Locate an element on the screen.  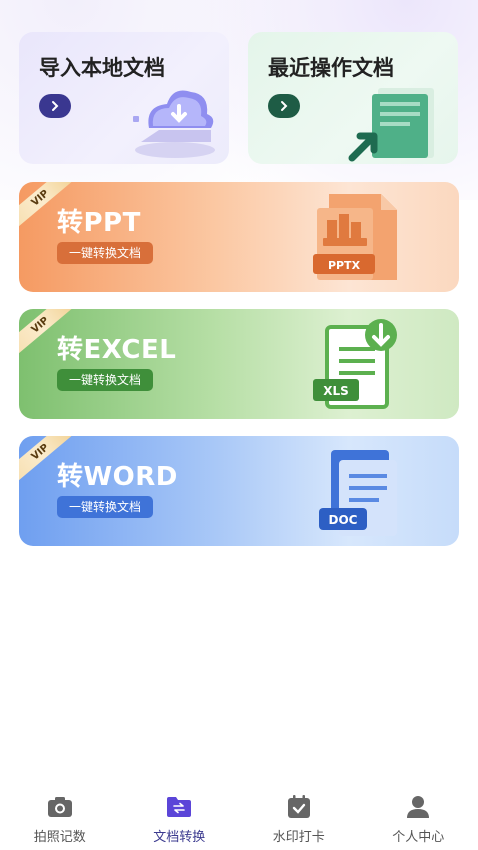
tab-label: 文档转换 is located at coordinates (179, 837).